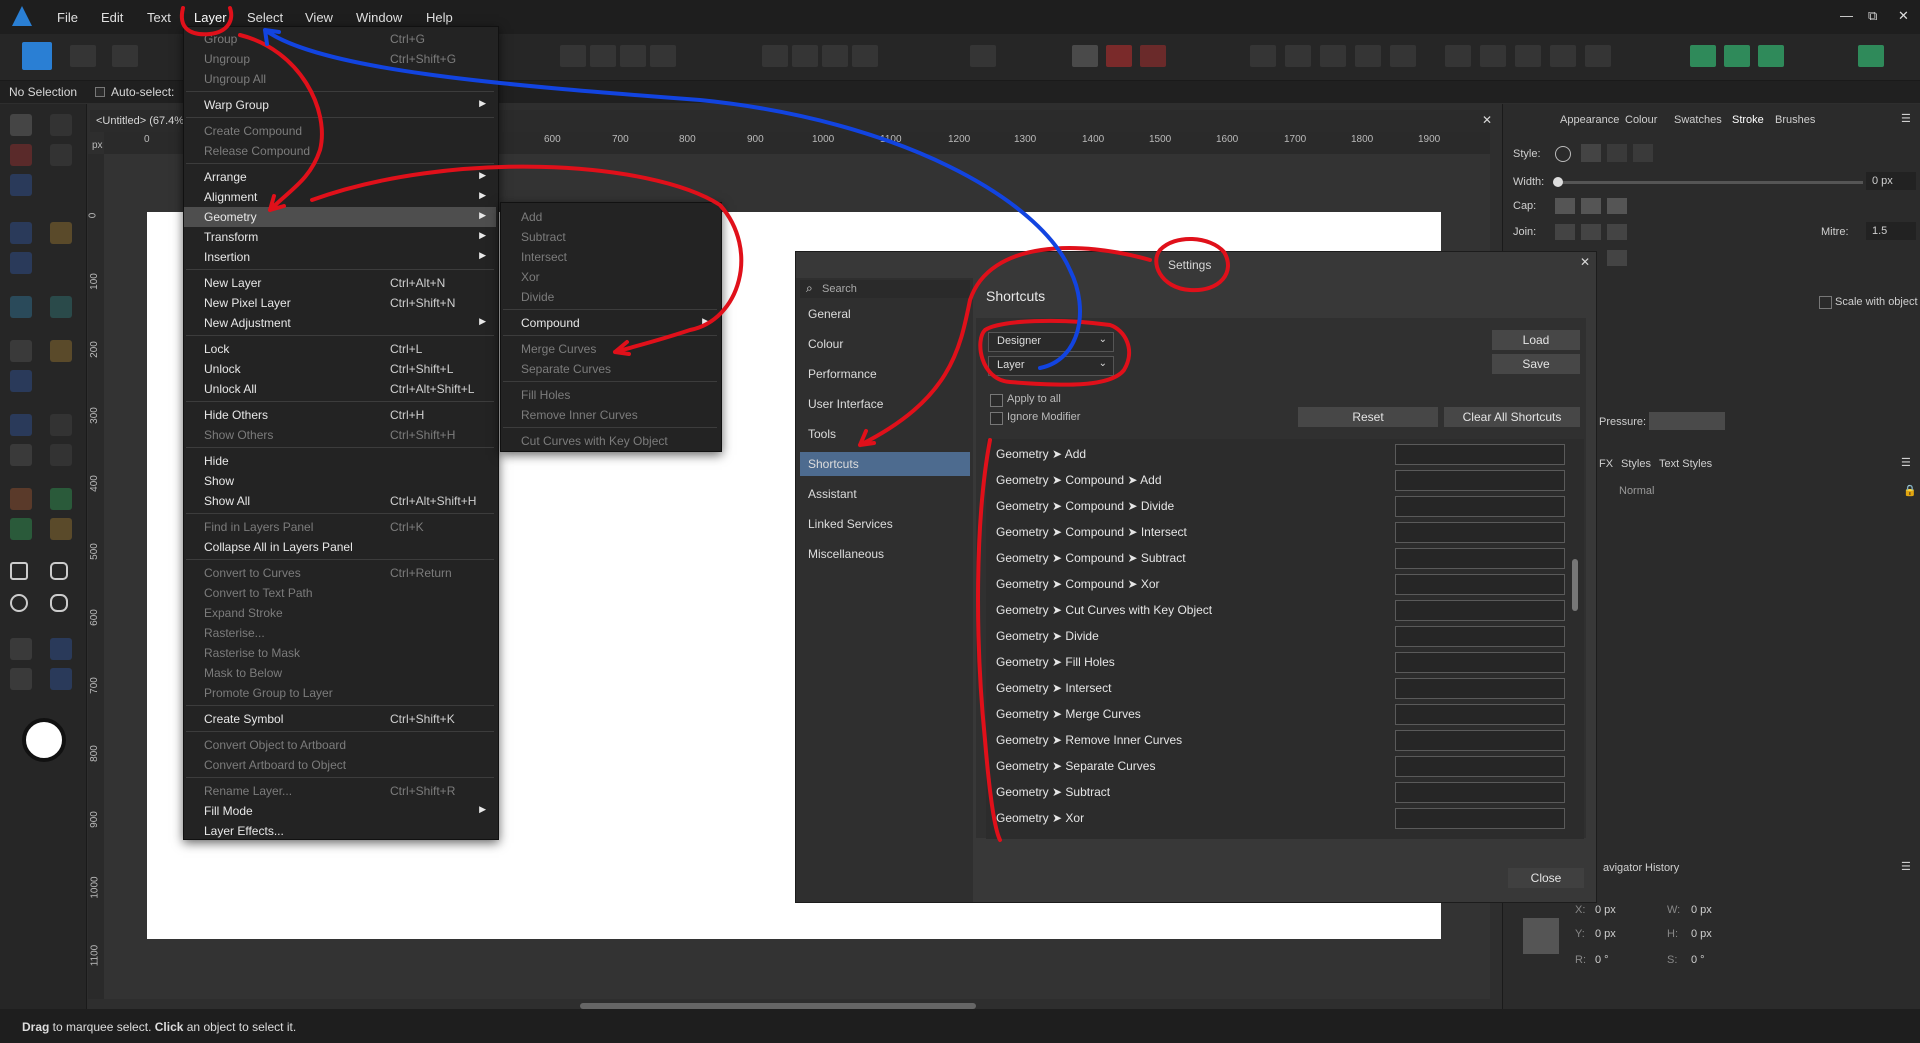  Describe the element at coordinates (340, 791) in the screenshot. I see `layer-menu-item-rename-layer: Rename Layer... Ctrl+Shift+R` at that location.